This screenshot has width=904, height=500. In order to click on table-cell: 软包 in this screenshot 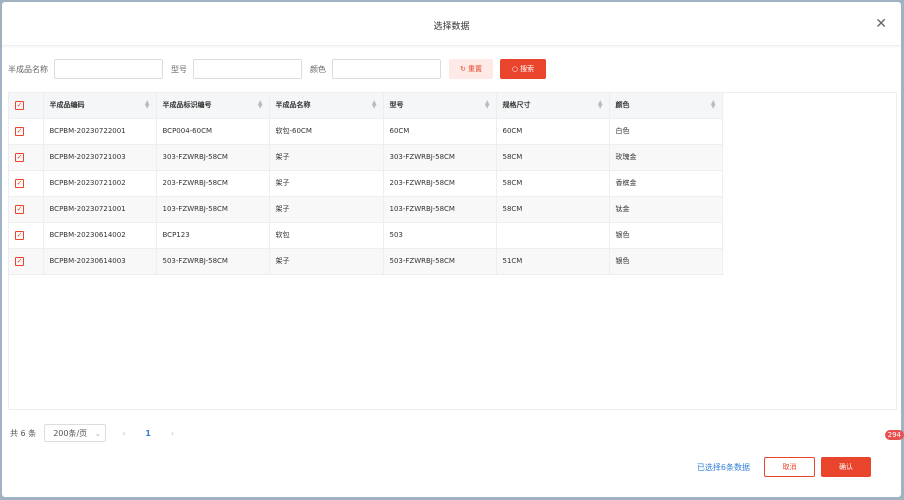, I will do `click(326, 235)`.